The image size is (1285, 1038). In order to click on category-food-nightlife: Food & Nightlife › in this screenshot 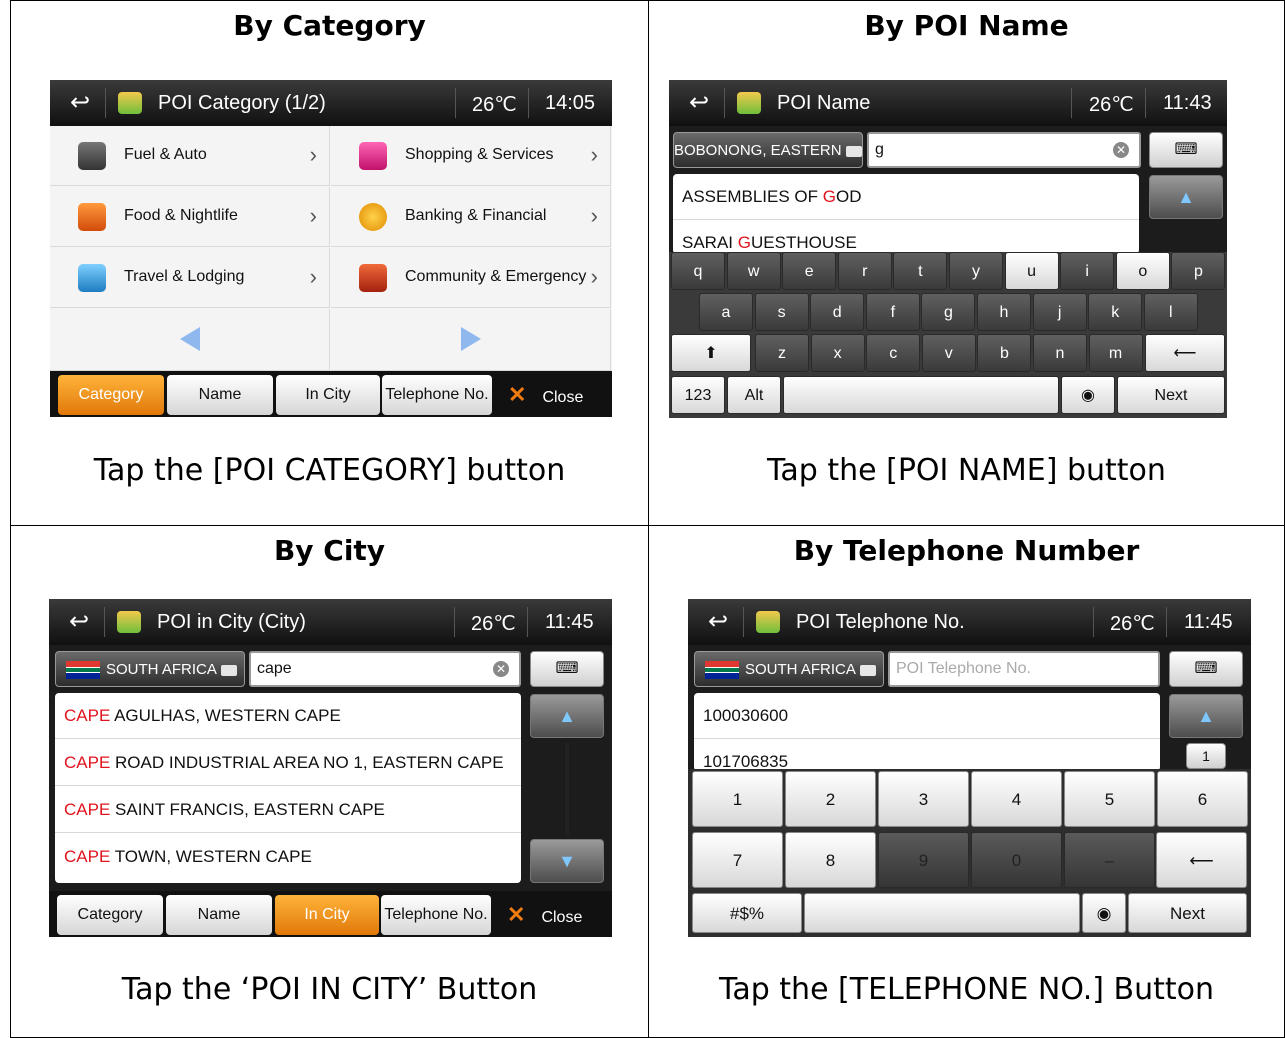, I will do `click(190, 217)`.